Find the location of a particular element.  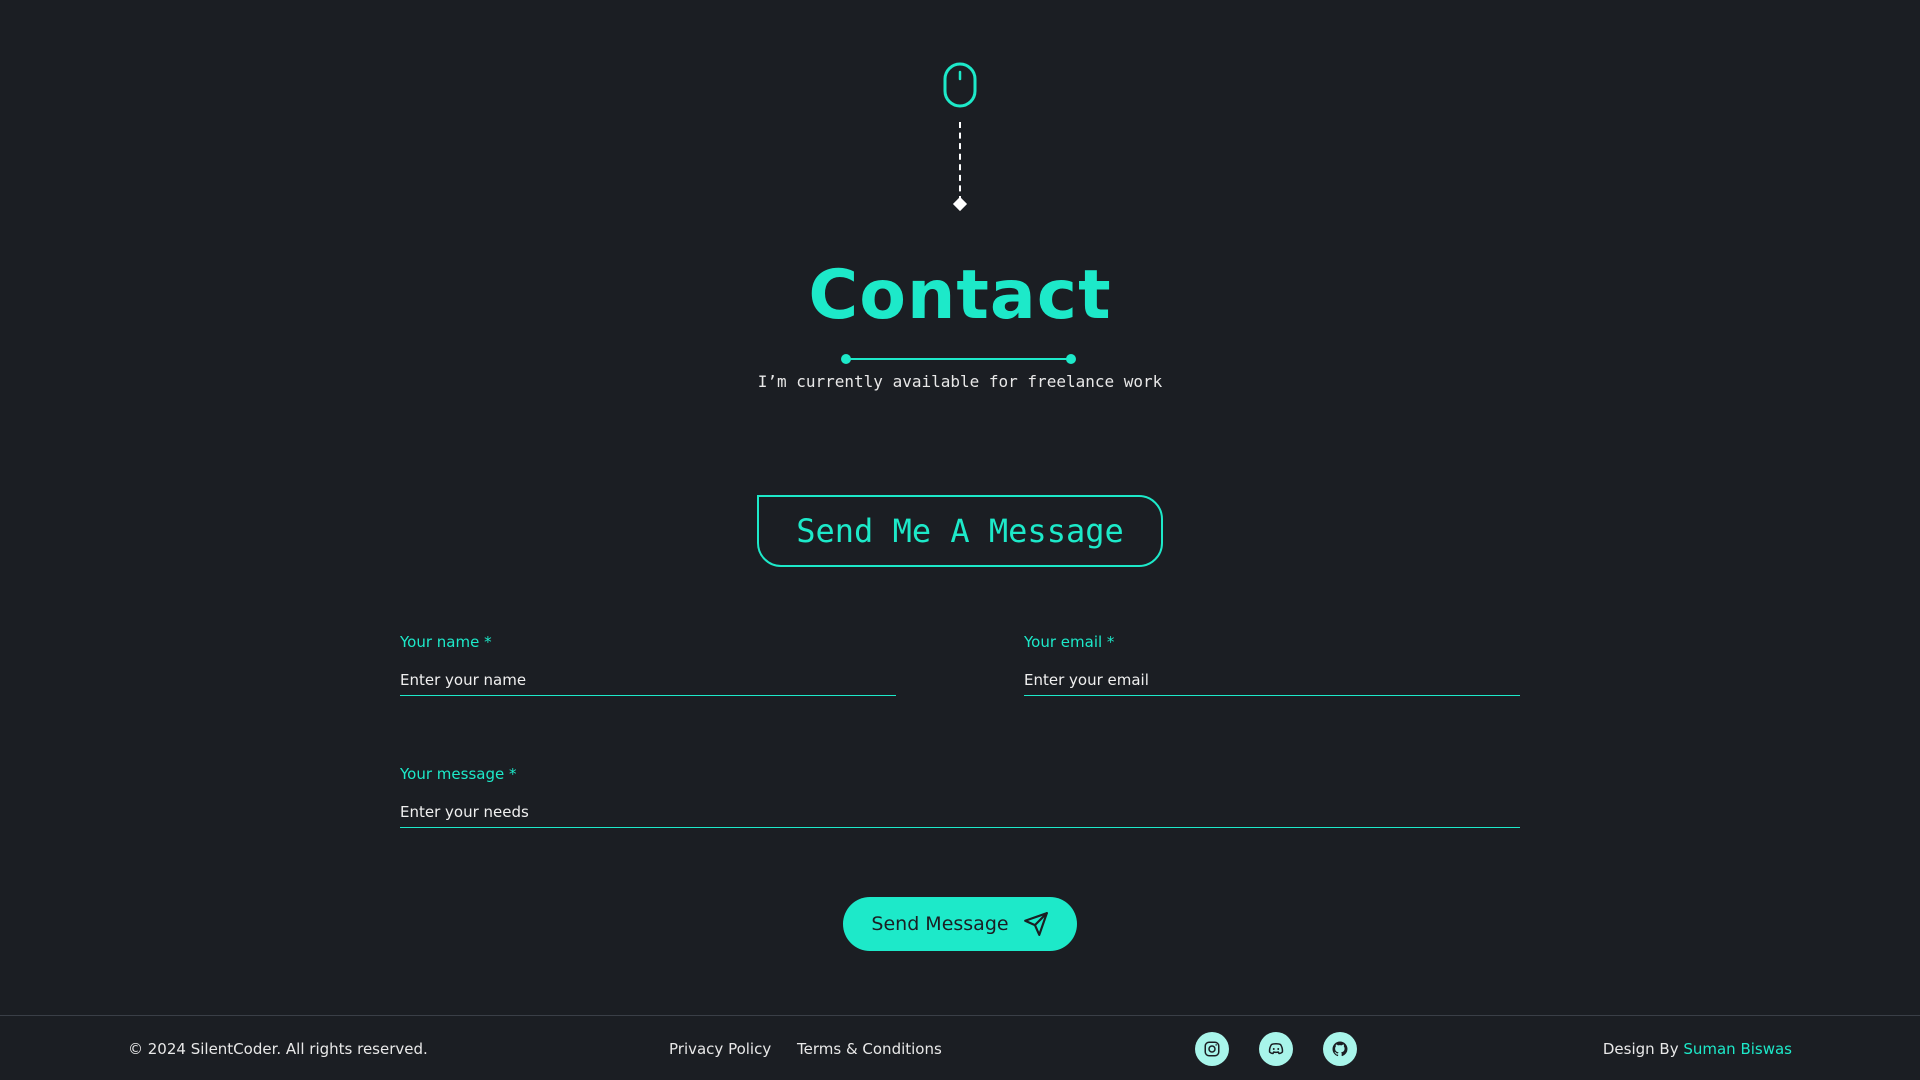

mouse-icon is located at coordinates (960, 85).